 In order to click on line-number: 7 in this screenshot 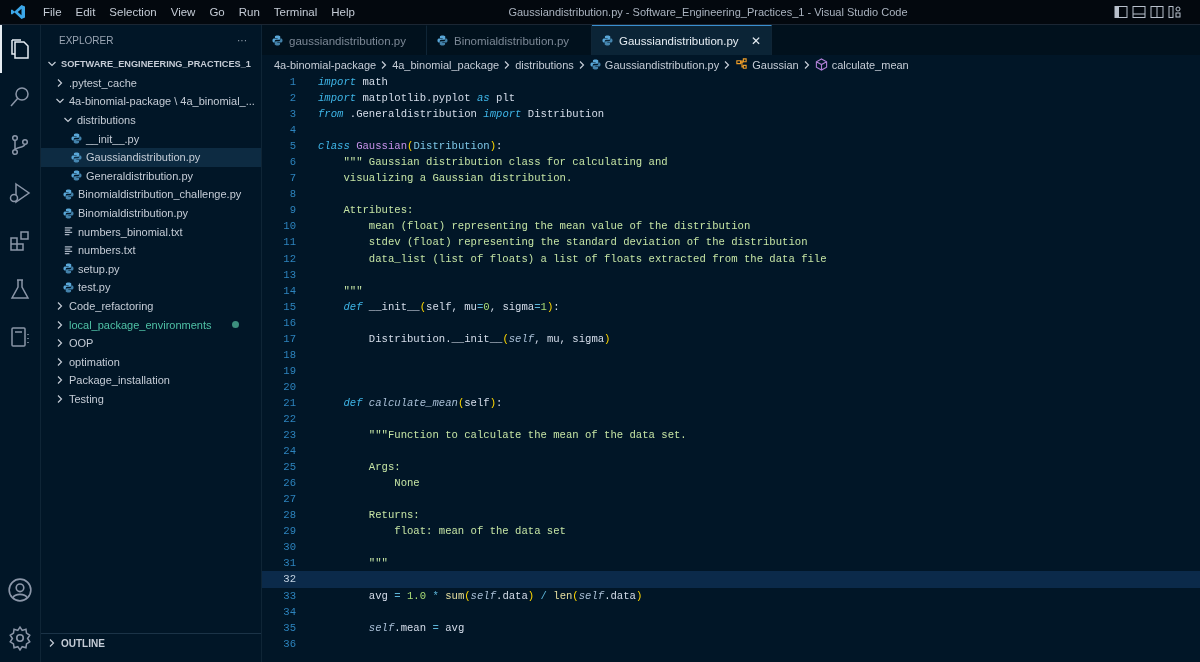, I will do `click(292, 178)`.